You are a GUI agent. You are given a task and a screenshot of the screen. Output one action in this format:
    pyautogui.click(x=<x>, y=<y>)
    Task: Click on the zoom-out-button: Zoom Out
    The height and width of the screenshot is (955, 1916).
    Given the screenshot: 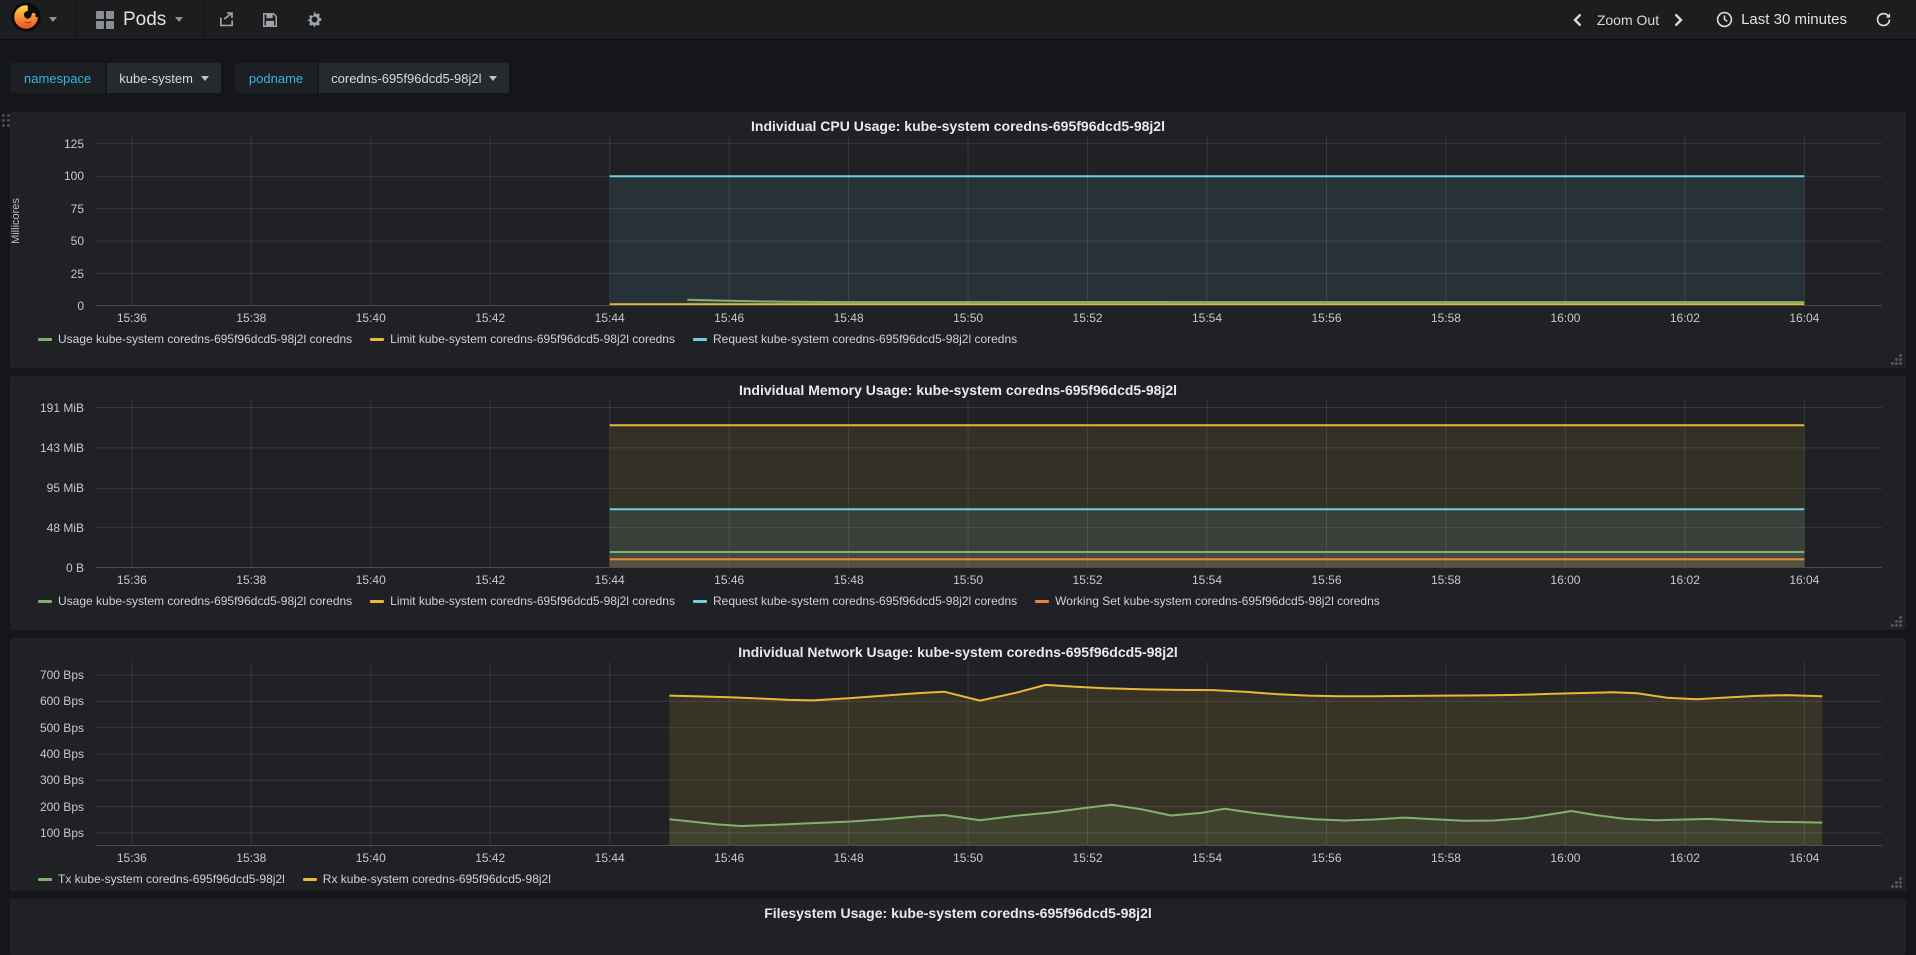 What is the action you would take?
    pyautogui.click(x=1628, y=20)
    